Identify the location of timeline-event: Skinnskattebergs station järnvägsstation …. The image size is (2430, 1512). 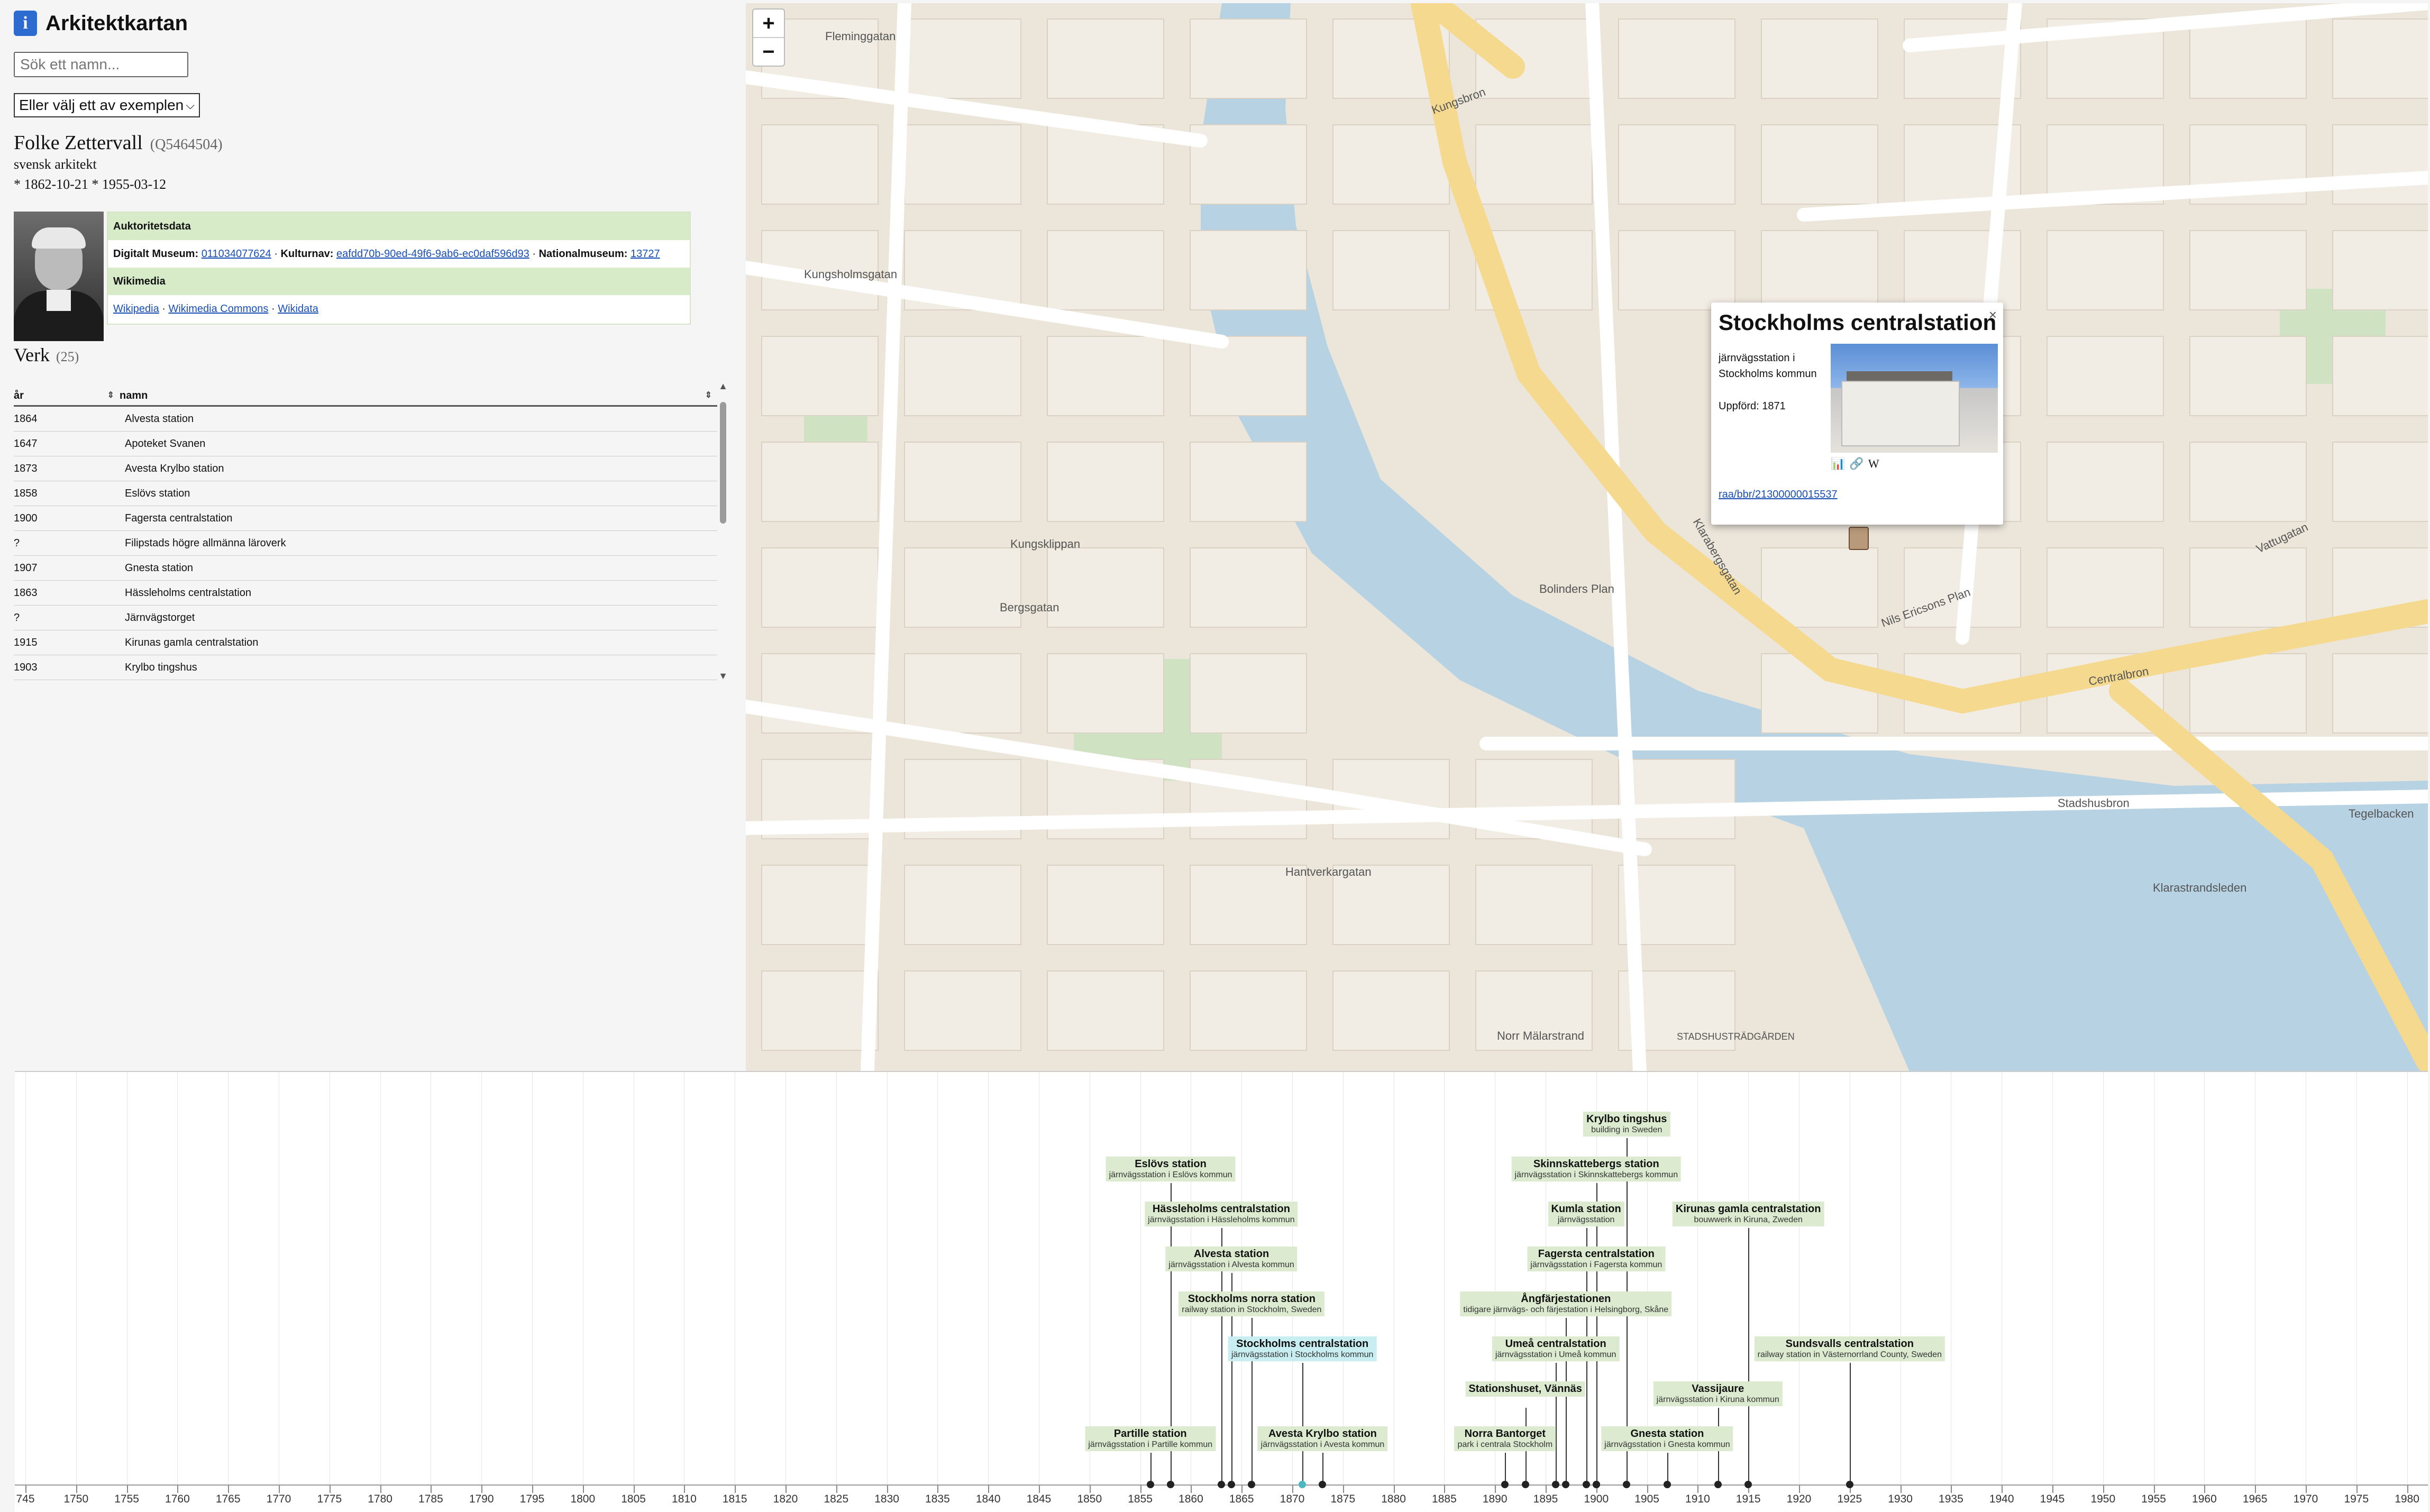
(1597, 1169).